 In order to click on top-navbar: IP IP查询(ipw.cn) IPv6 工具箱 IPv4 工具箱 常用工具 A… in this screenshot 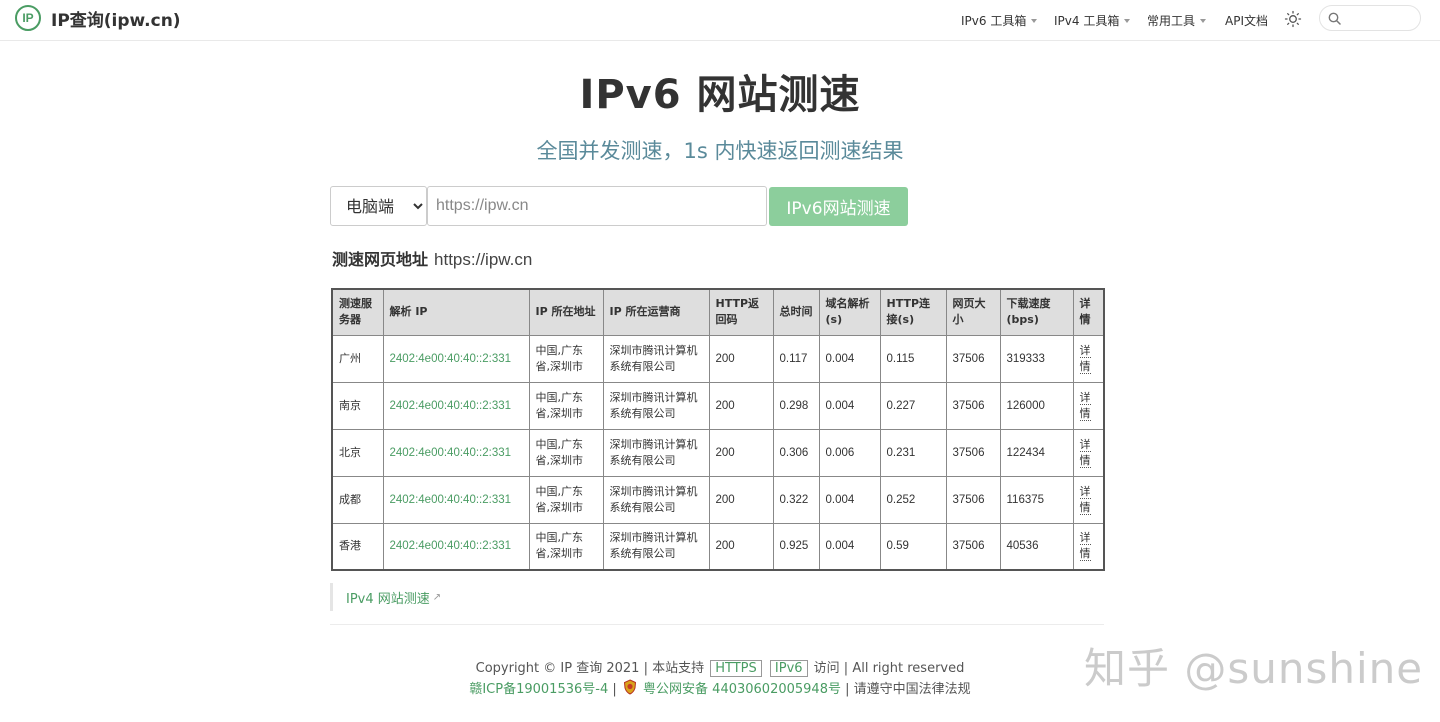, I will do `click(720, 20)`.